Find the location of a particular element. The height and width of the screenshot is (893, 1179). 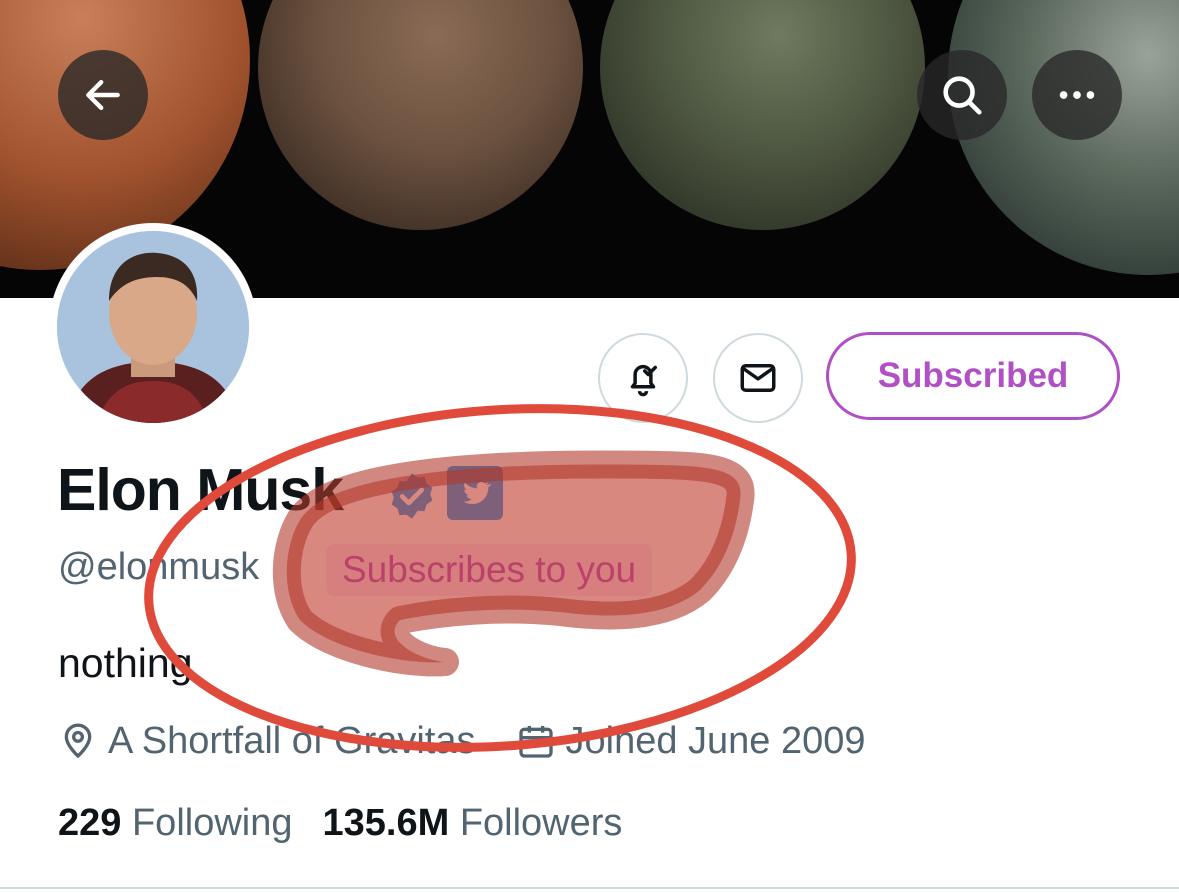

followers-stat: 135.6M Followers is located at coordinates (473, 823).